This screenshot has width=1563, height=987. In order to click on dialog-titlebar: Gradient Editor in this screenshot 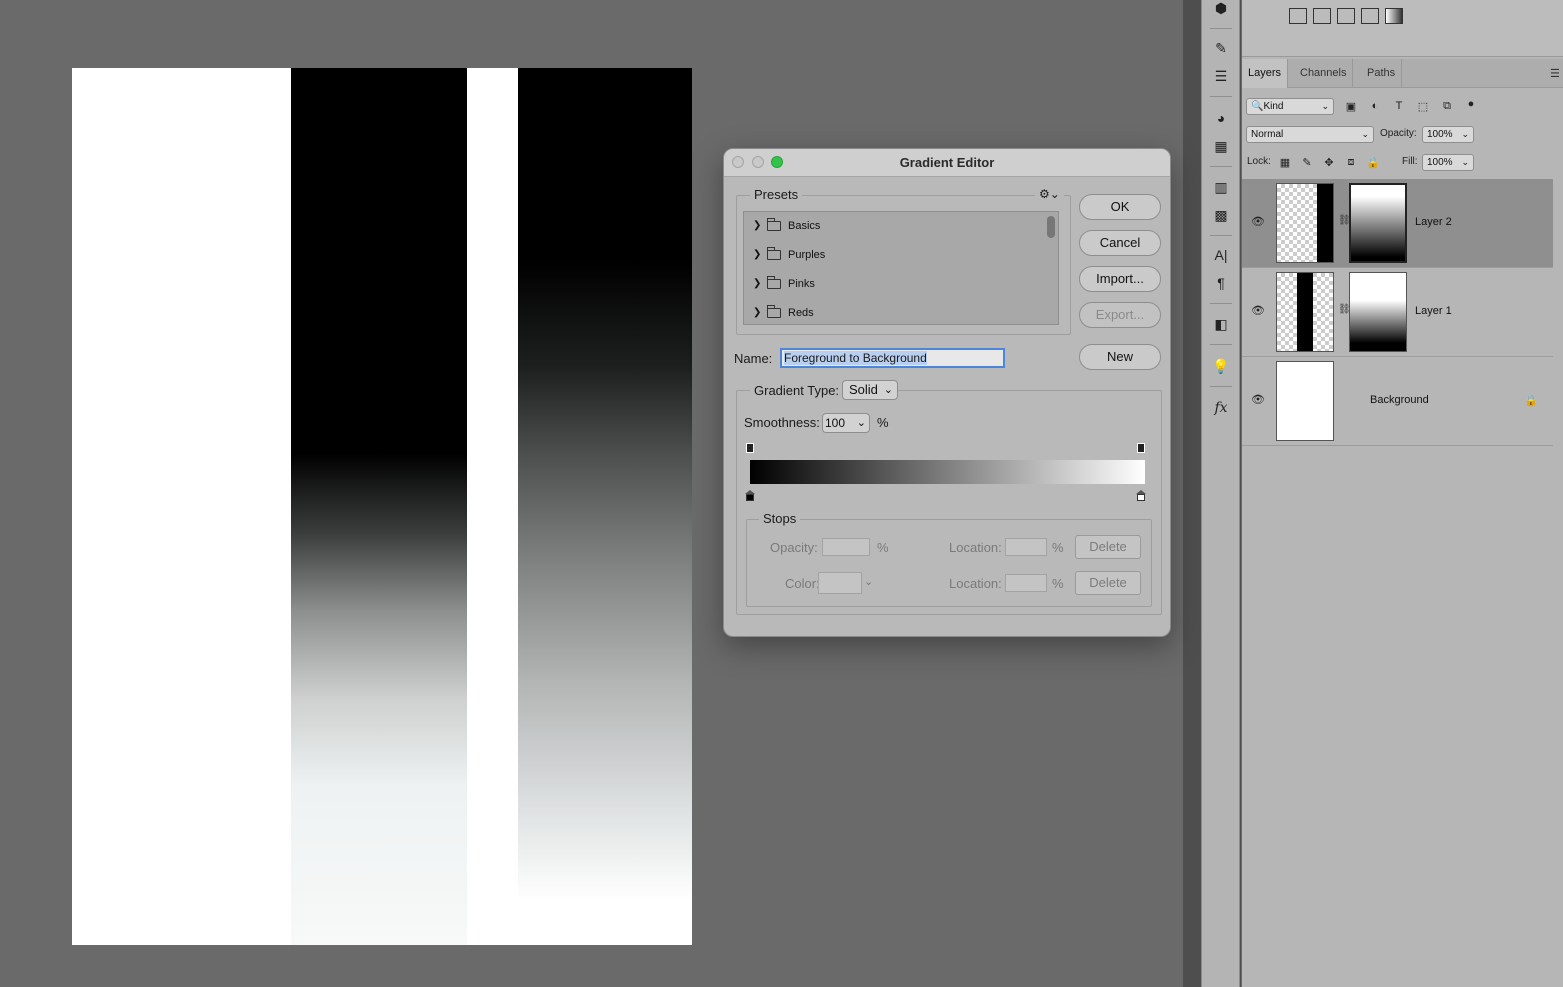, I will do `click(947, 163)`.